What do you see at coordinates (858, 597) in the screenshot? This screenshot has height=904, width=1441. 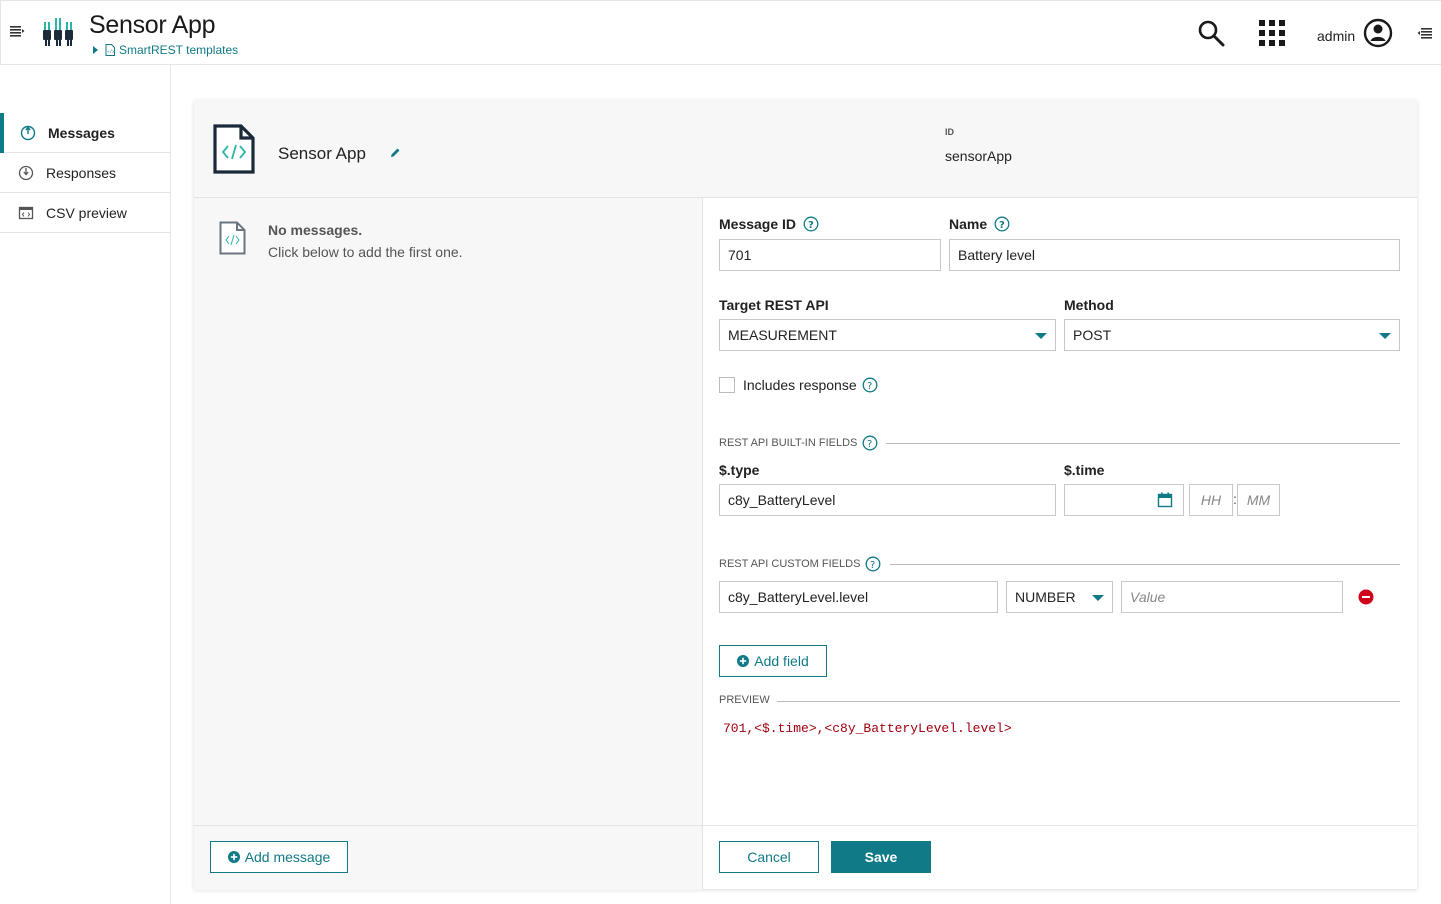 I see `custom-field-path-input: c8y_BatteryLevel.level` at bounding box center [858, 597].